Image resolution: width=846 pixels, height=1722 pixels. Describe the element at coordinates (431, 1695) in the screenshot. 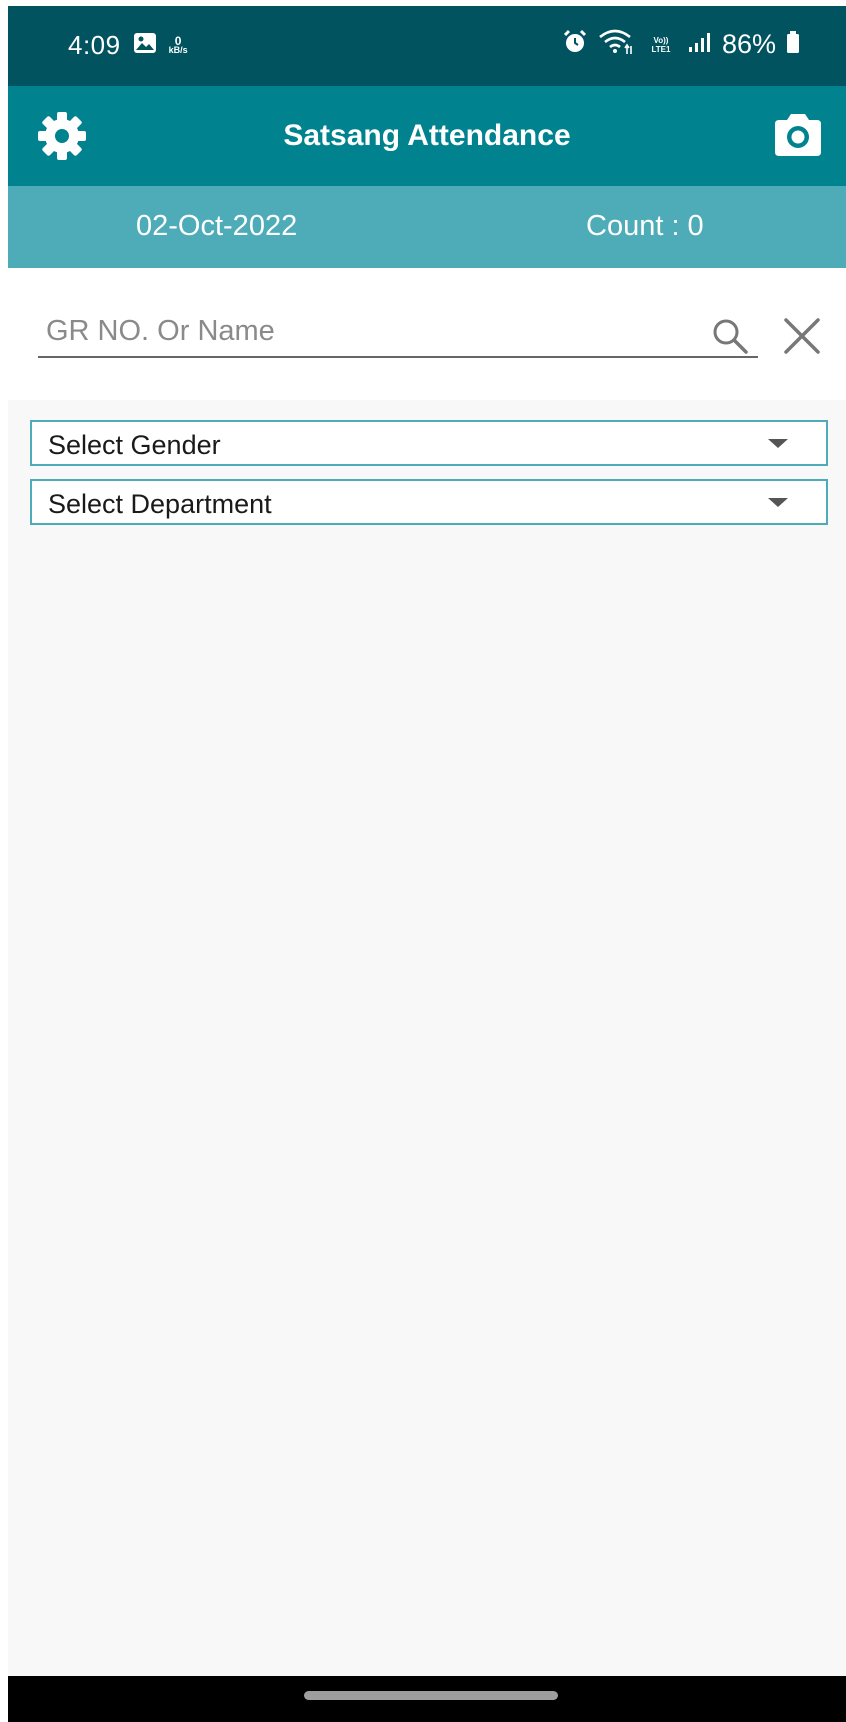

I see `home-gesture-handle` at that location.